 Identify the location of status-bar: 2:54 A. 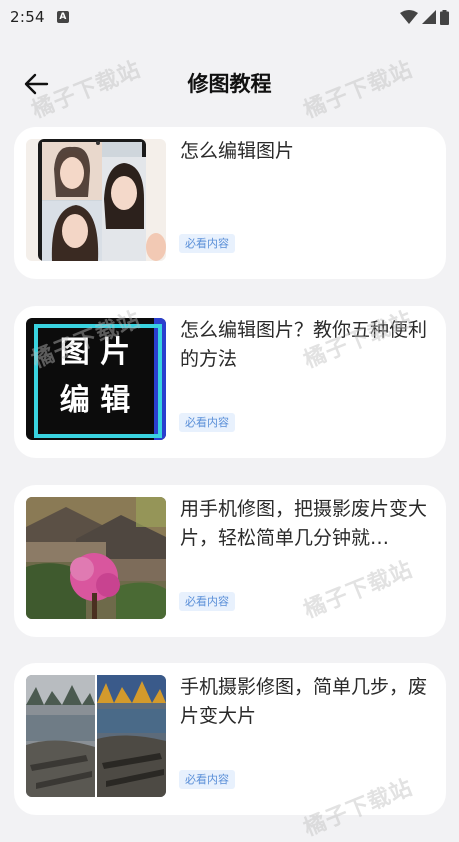
(229, 17).